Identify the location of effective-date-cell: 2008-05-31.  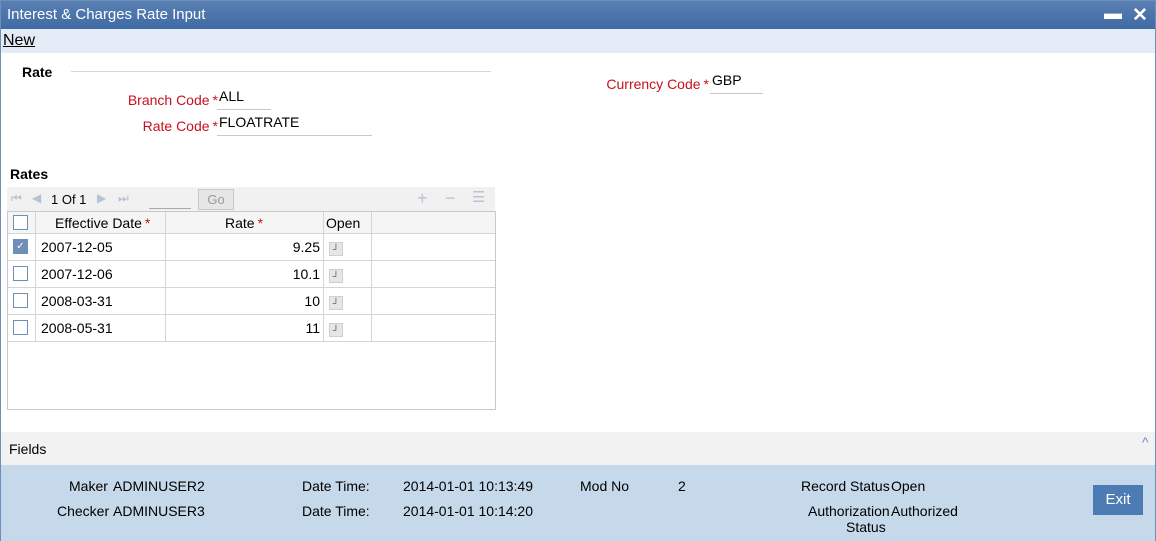
(77, 328).